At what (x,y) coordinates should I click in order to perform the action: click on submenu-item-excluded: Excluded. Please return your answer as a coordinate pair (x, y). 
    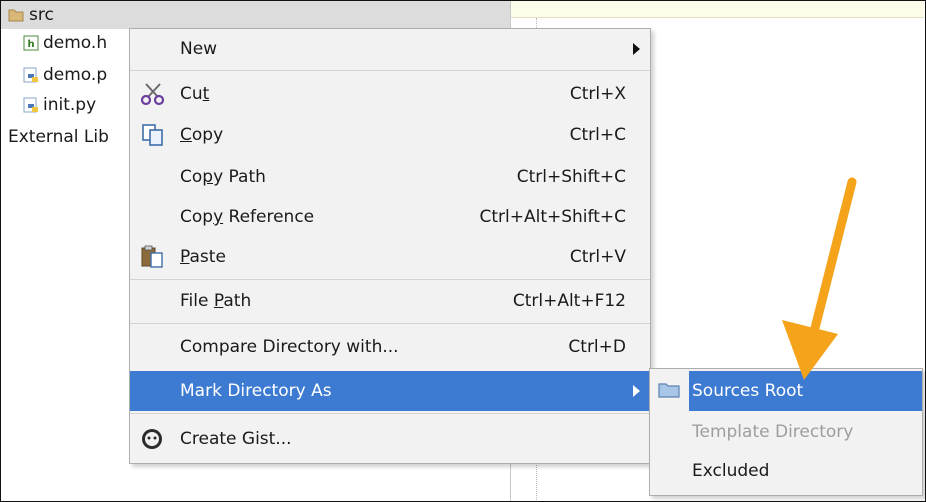
    Looking at the image, I should click on (786, 471).